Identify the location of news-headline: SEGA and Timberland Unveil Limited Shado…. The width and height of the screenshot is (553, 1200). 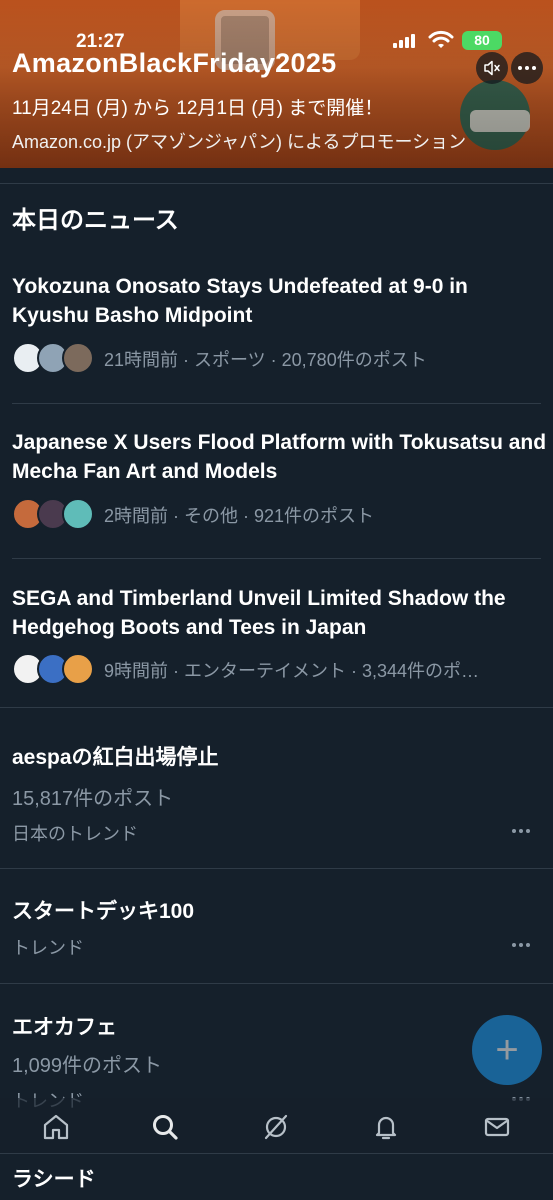
(259, 613).